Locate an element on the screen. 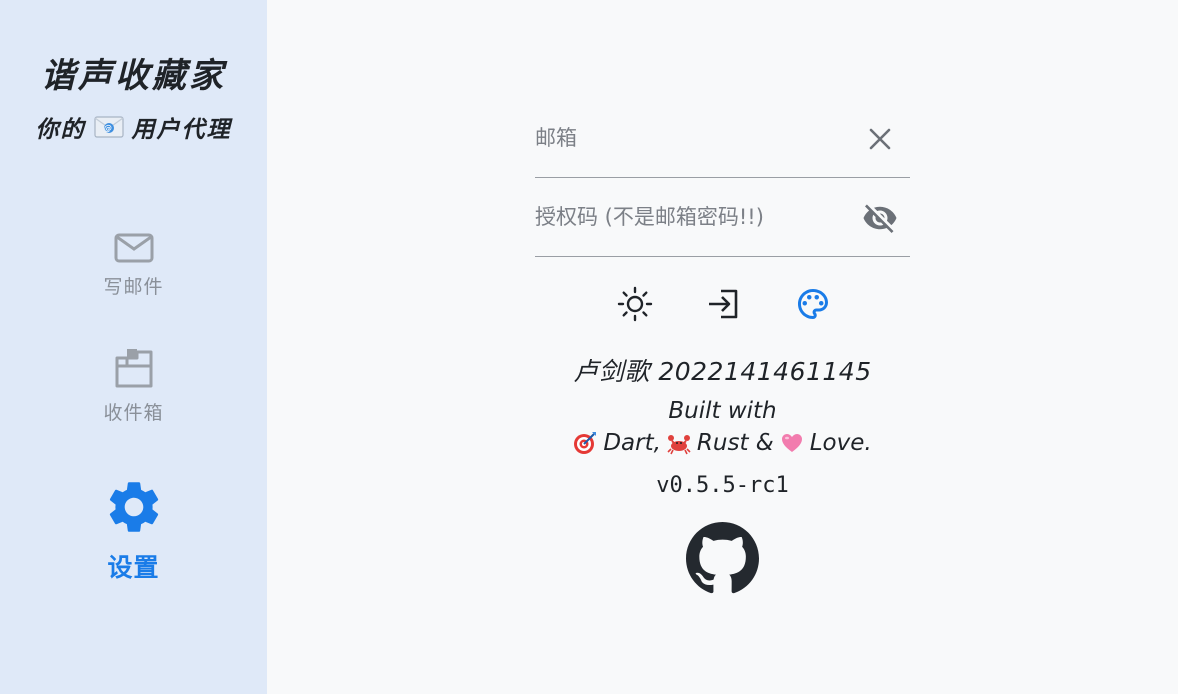 This screenshot has height=694, width=1178. palette-icon is located at coordinates (813, 306).